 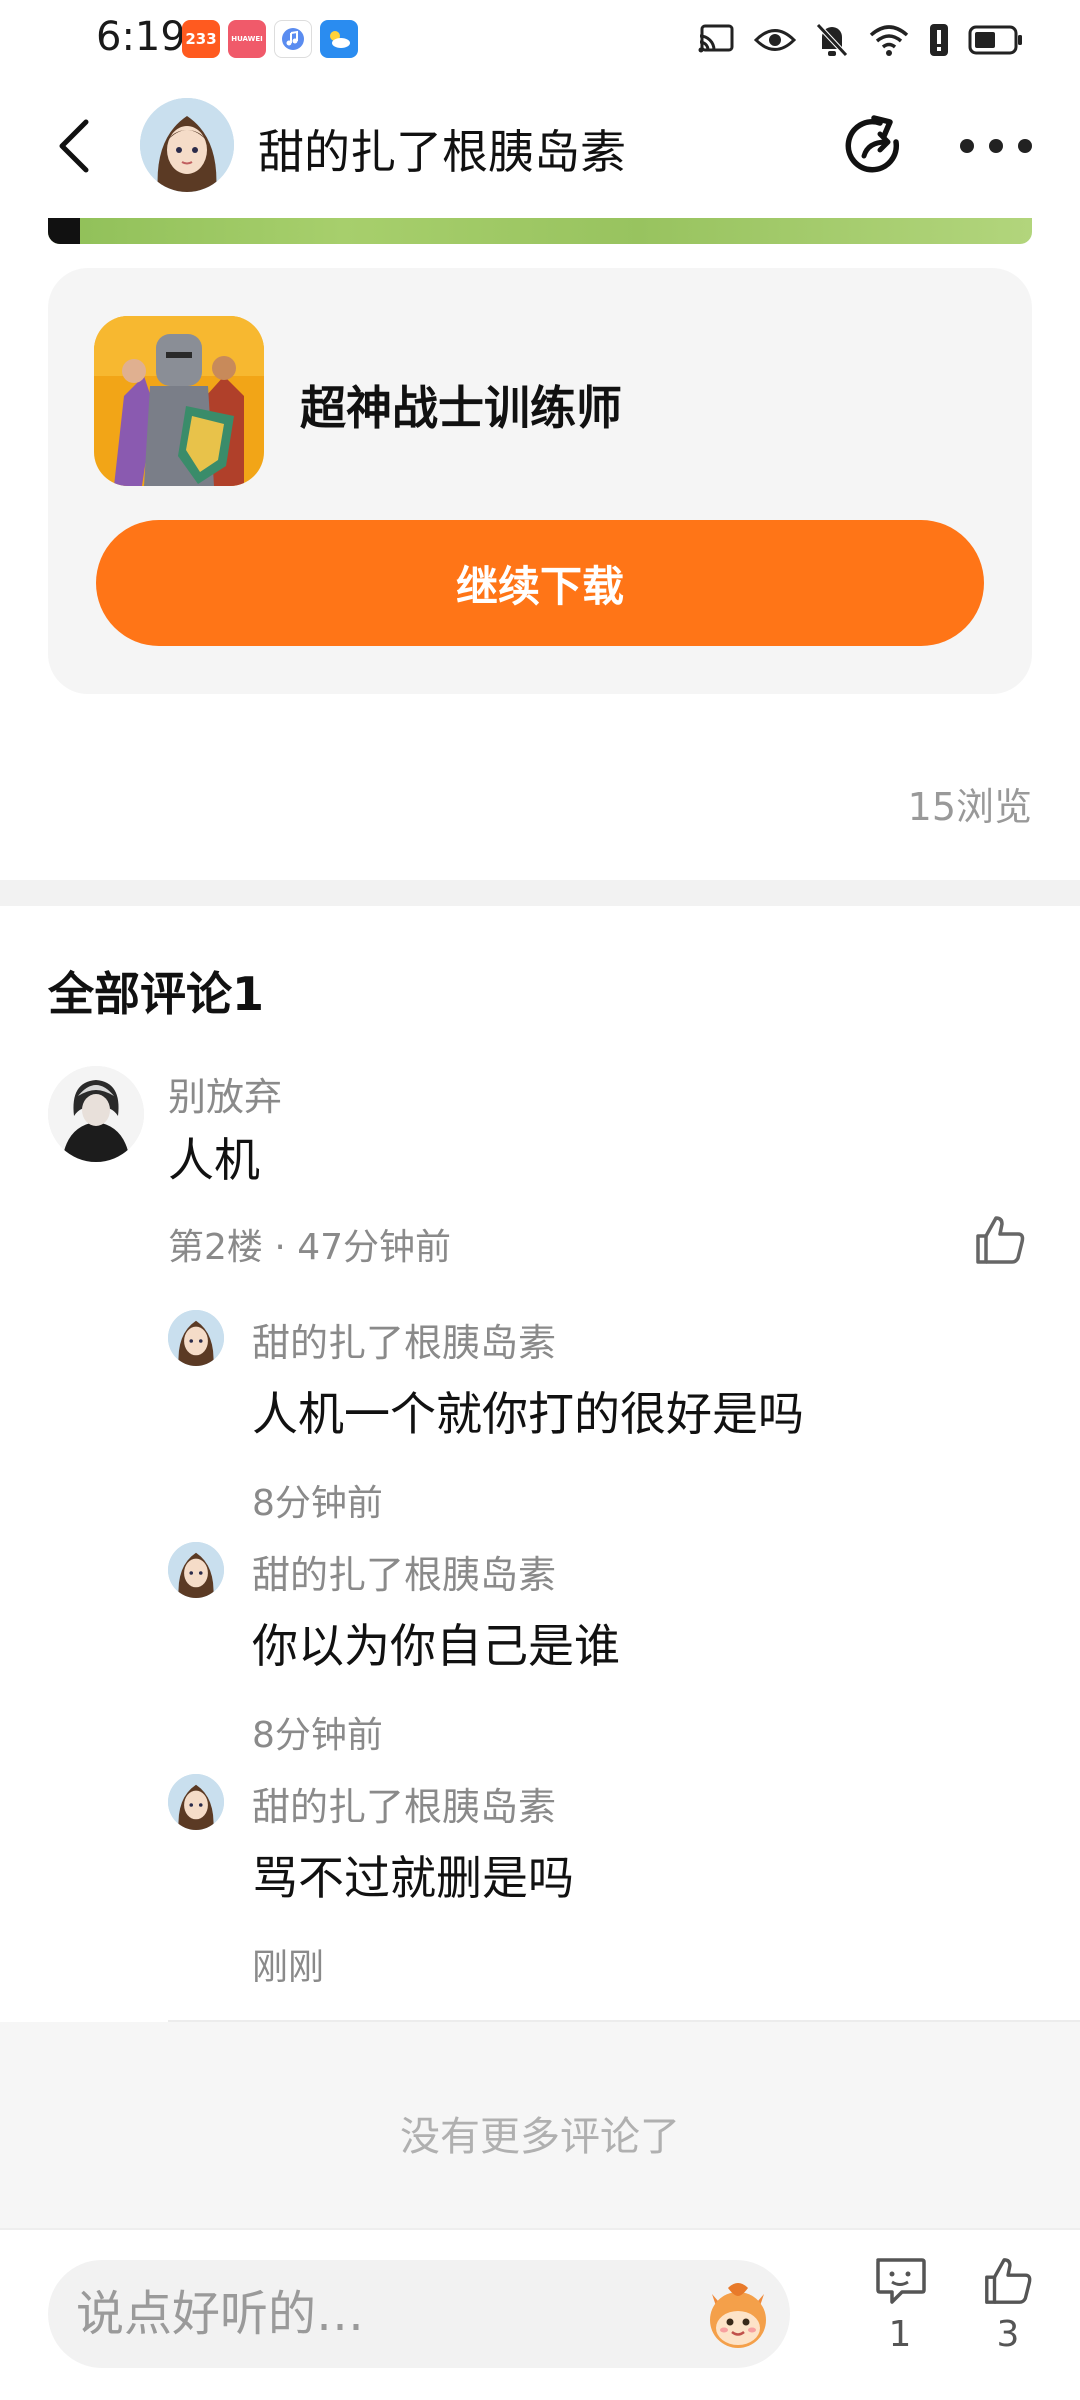 What do you see at coordinates (832, 40) in the screenshot?
I see `mute-bell-icon` at bounding box center [832, 40].